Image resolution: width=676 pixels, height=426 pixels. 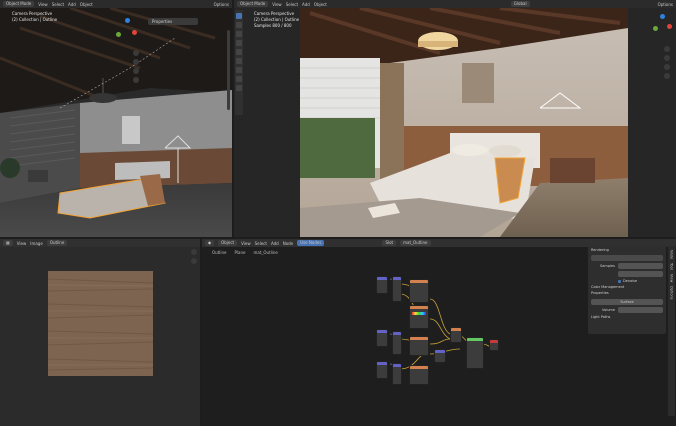 What do you see at coordinates (239, 52) in the screenshot?
I see `scale-tool-icon` at bounding box center [239, 52].